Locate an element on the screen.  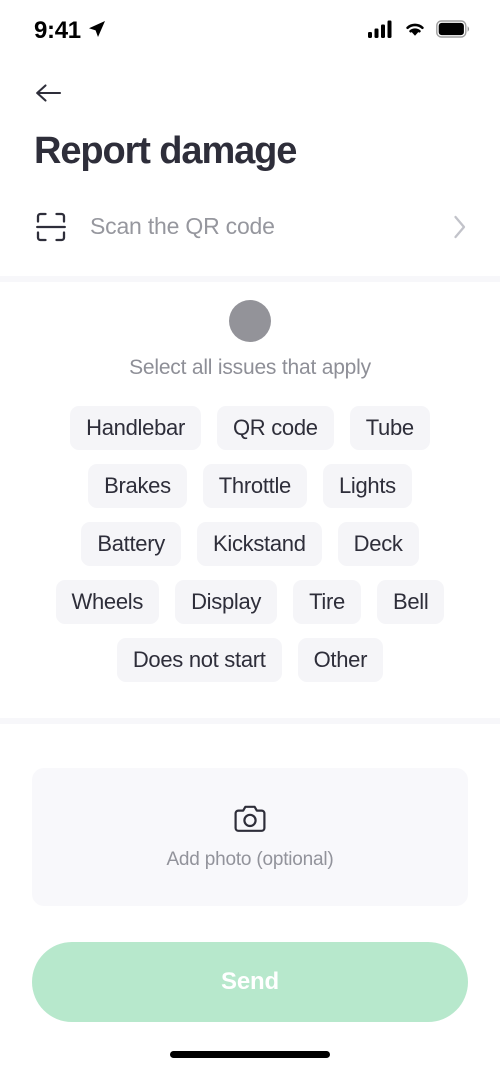
add-photo-label: Add photo (optional) is located at coordinates (250, 859).